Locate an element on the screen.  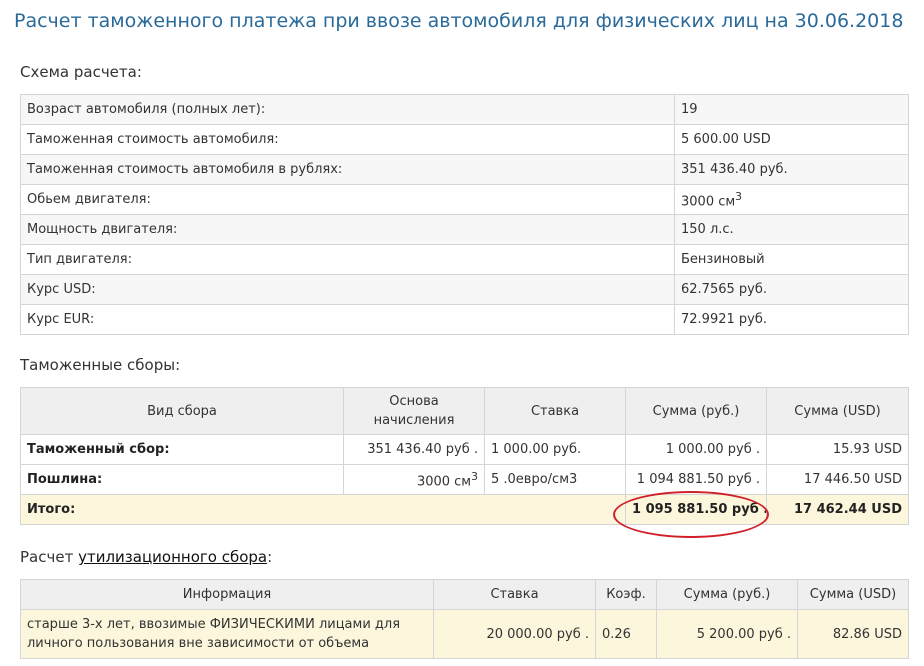
table-row: Курс USD: 62.7565 руб. is located at coordinates (464, 289).